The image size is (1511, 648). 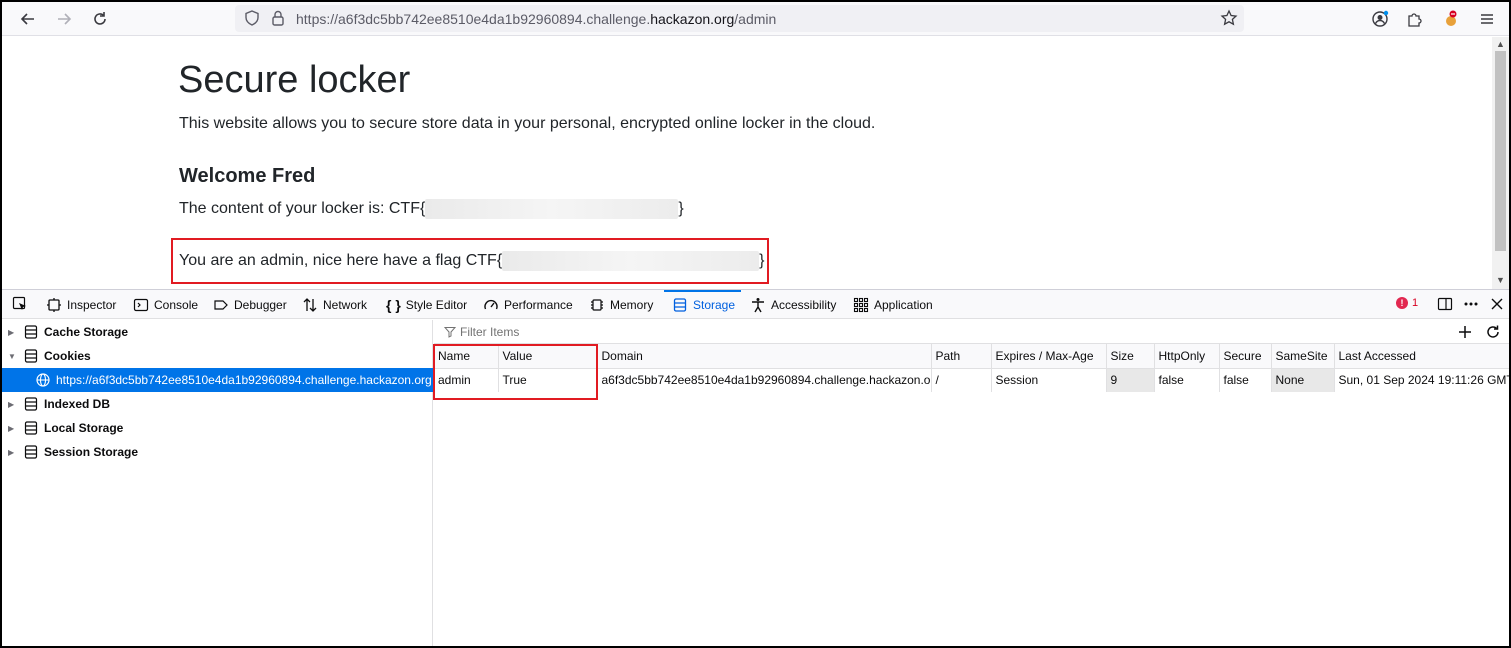 What do you see at coordinates (247, 176) in the screenshot?
I see `welcome-heading: Welcome Fred` at bounding box center [247, 176].